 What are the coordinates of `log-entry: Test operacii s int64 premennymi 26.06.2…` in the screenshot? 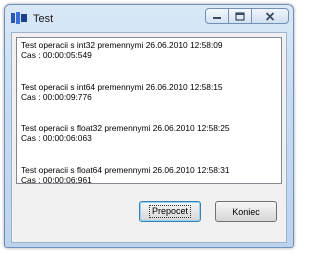 It's located at (149, 92).